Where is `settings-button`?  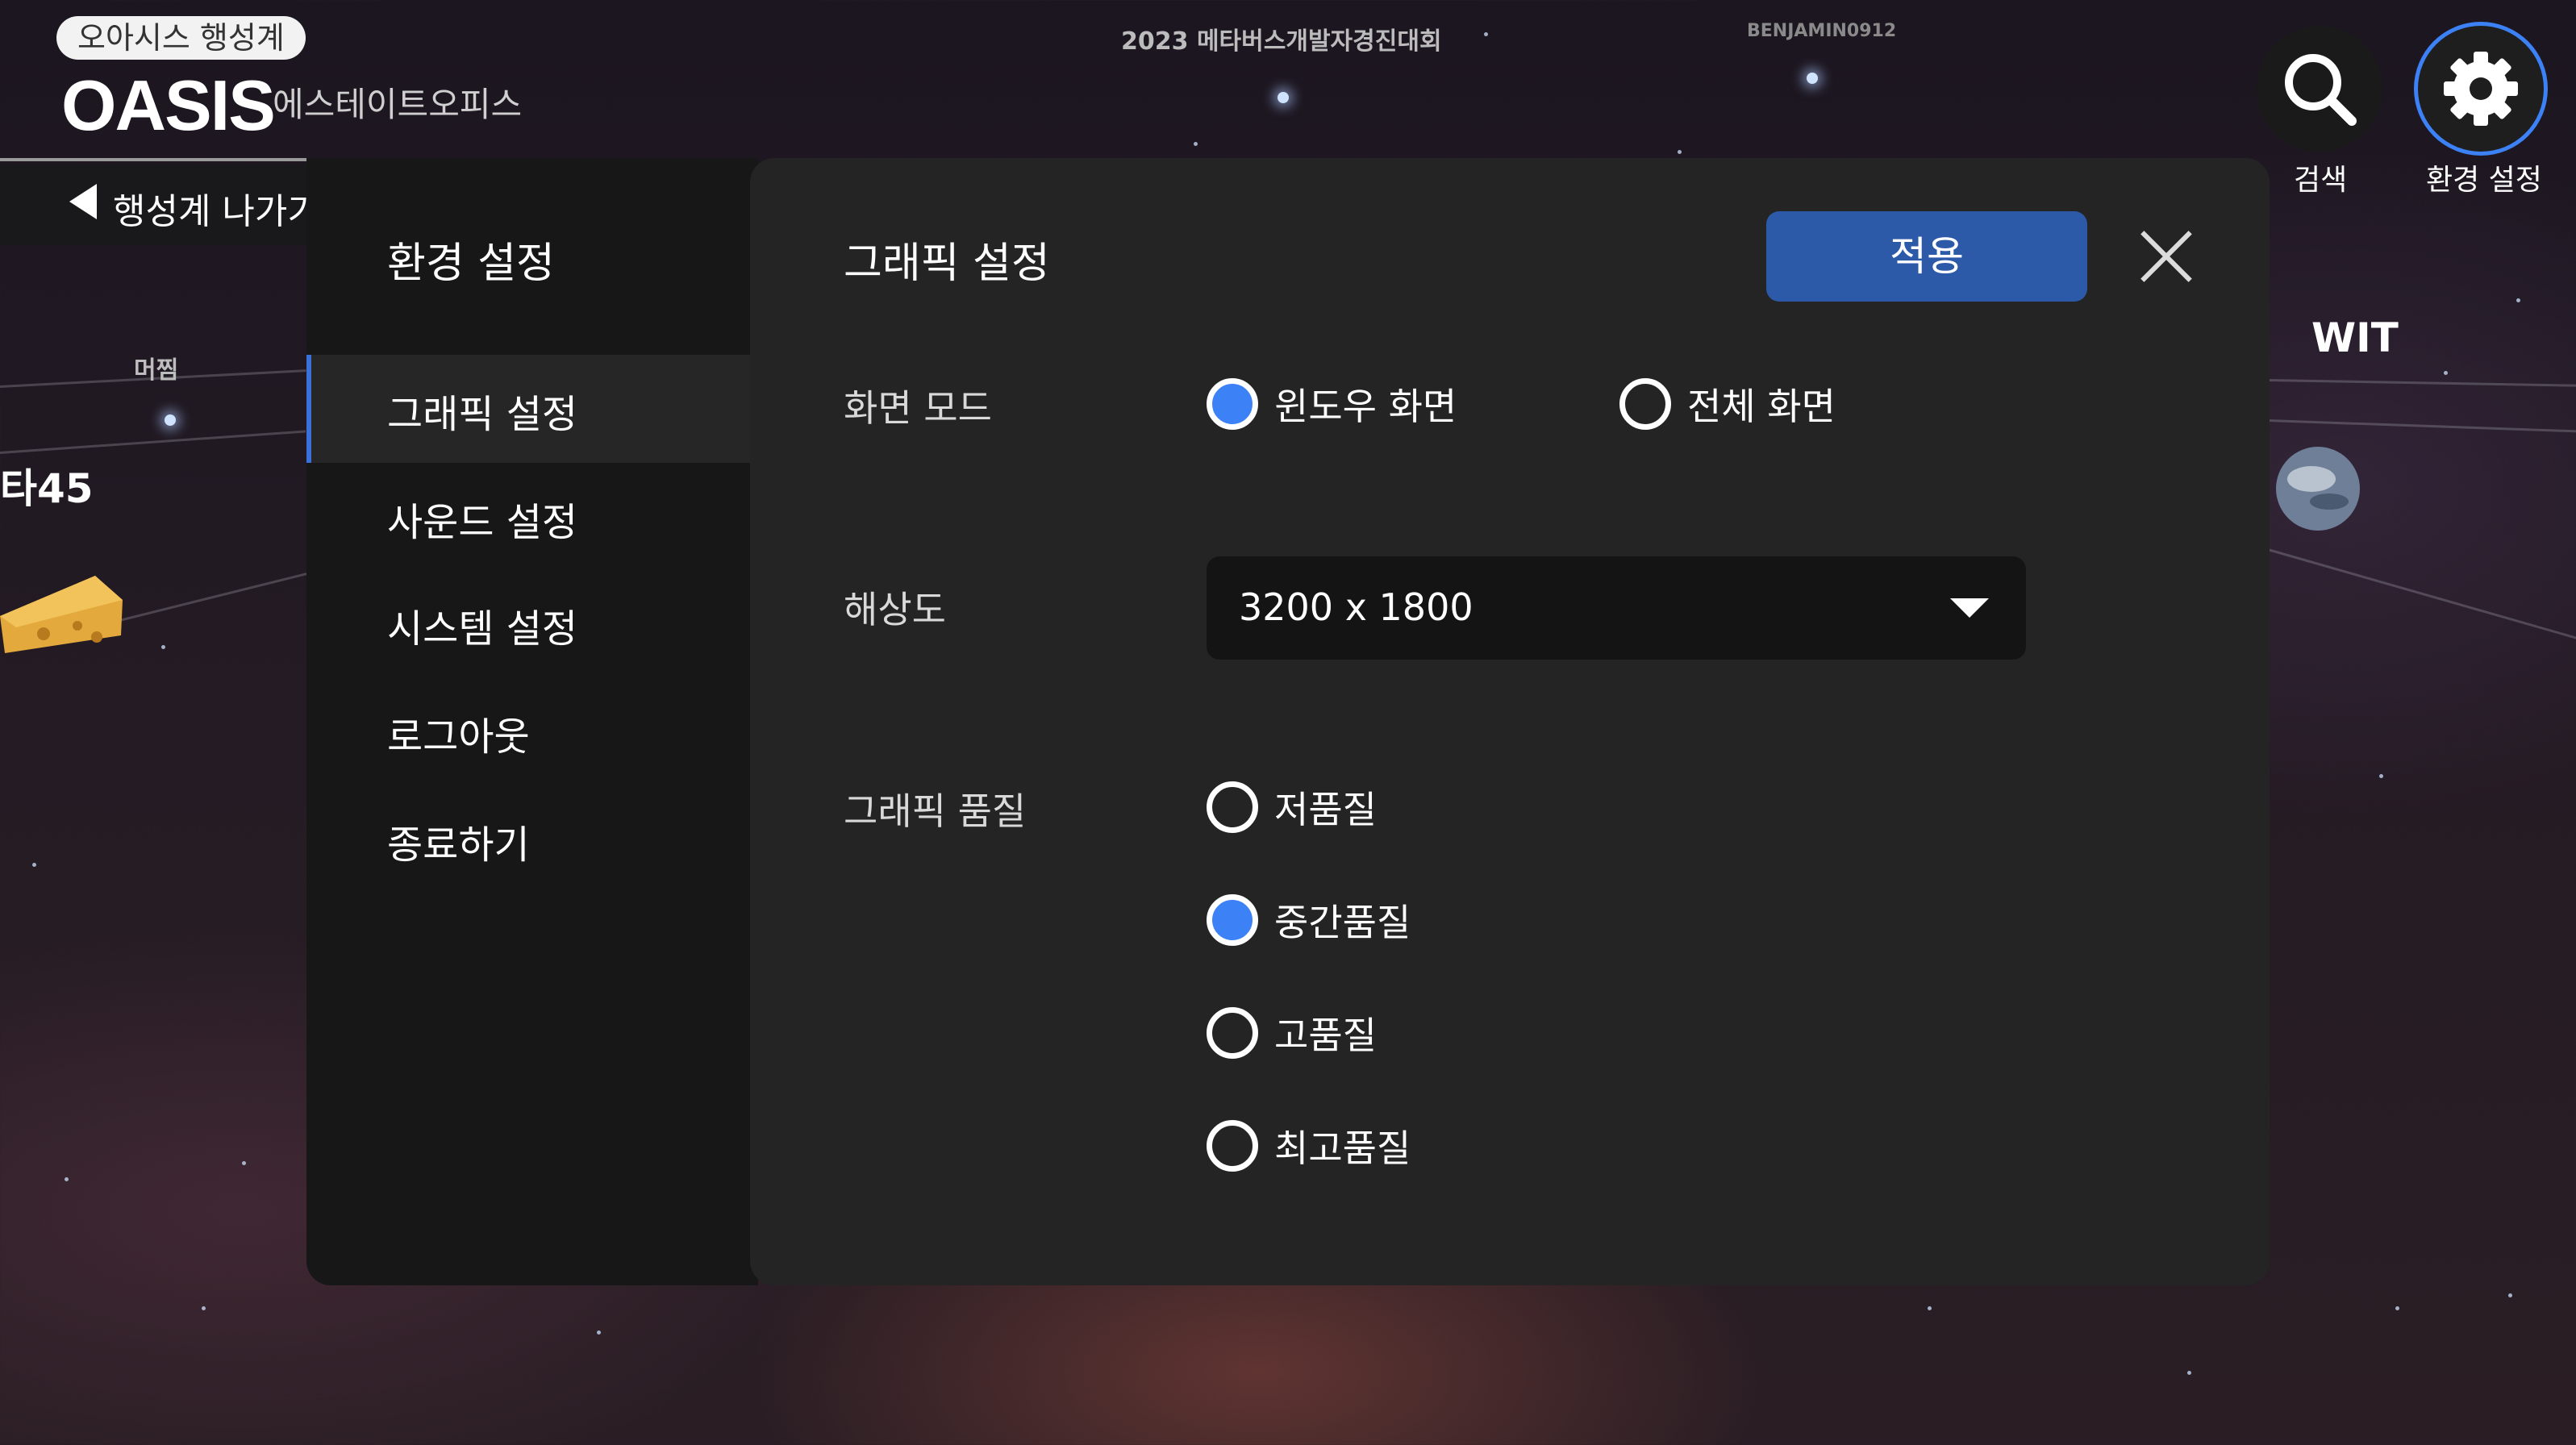
settings-button is located at coordinates (2481, 89).